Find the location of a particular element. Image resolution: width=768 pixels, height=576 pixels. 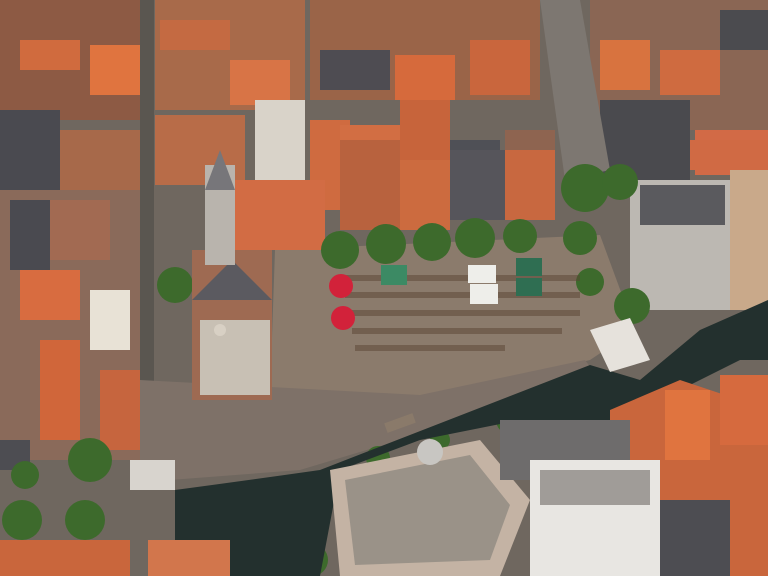

roofs-west is located at coordinates (70, 330).